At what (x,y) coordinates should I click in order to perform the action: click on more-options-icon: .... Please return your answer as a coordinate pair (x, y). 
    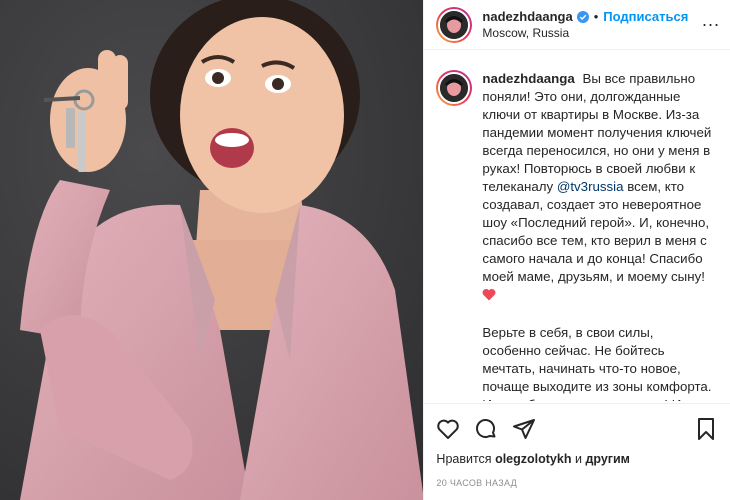
    Looking at the image, I should click on (711, 20).